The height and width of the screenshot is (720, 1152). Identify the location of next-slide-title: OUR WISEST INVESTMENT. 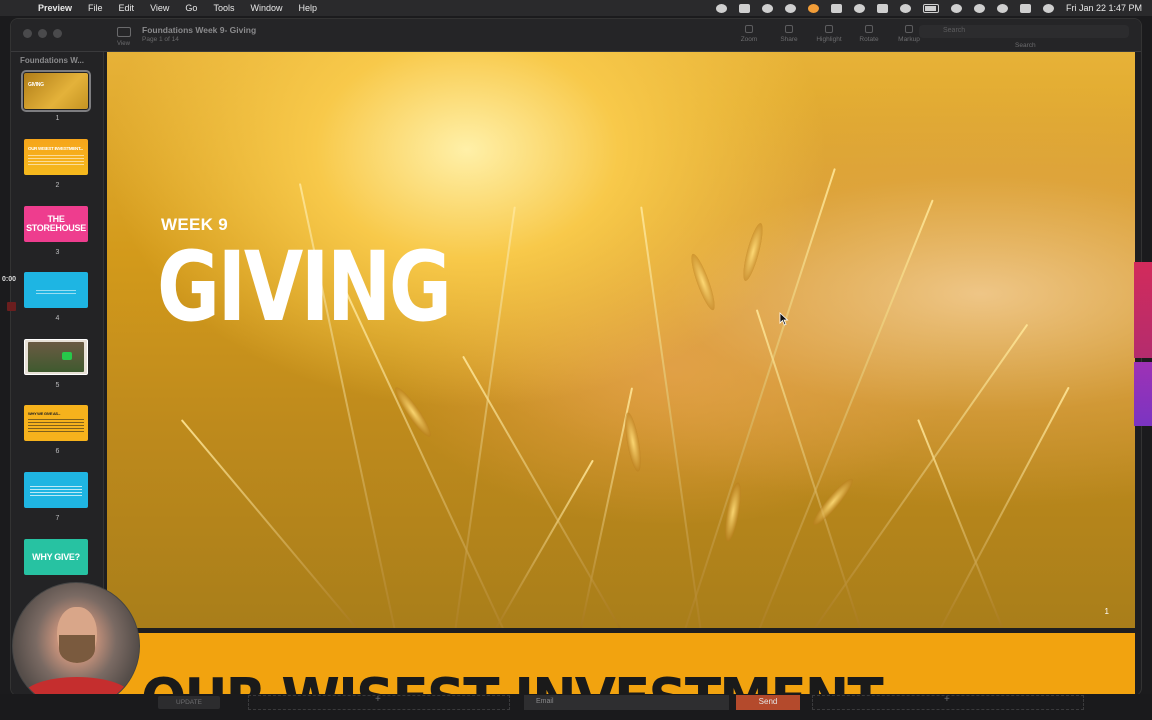
(512, 681).